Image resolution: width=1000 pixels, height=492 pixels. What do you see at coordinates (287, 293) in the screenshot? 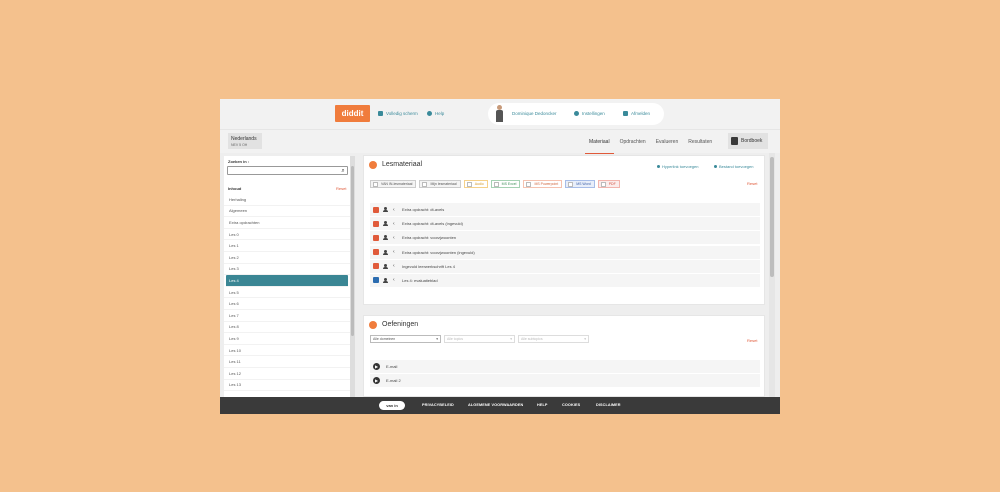
I see `sidebar-item-les-5: Les 5` at bounding box center [287, 293].